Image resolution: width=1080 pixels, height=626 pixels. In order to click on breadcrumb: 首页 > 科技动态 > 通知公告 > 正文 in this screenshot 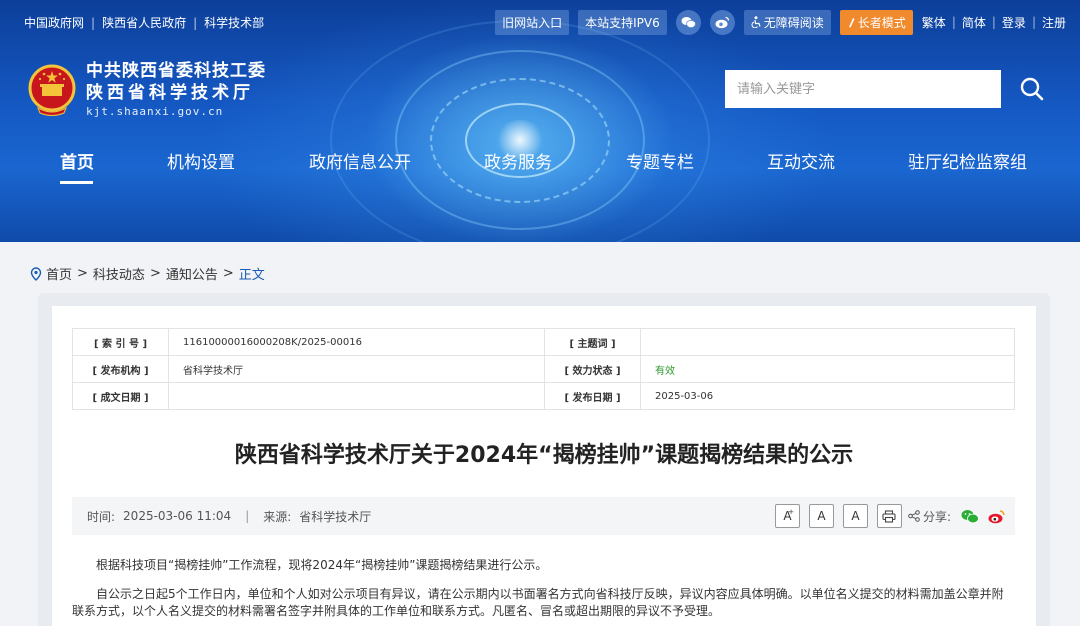, I will do `click(147, 273)`.